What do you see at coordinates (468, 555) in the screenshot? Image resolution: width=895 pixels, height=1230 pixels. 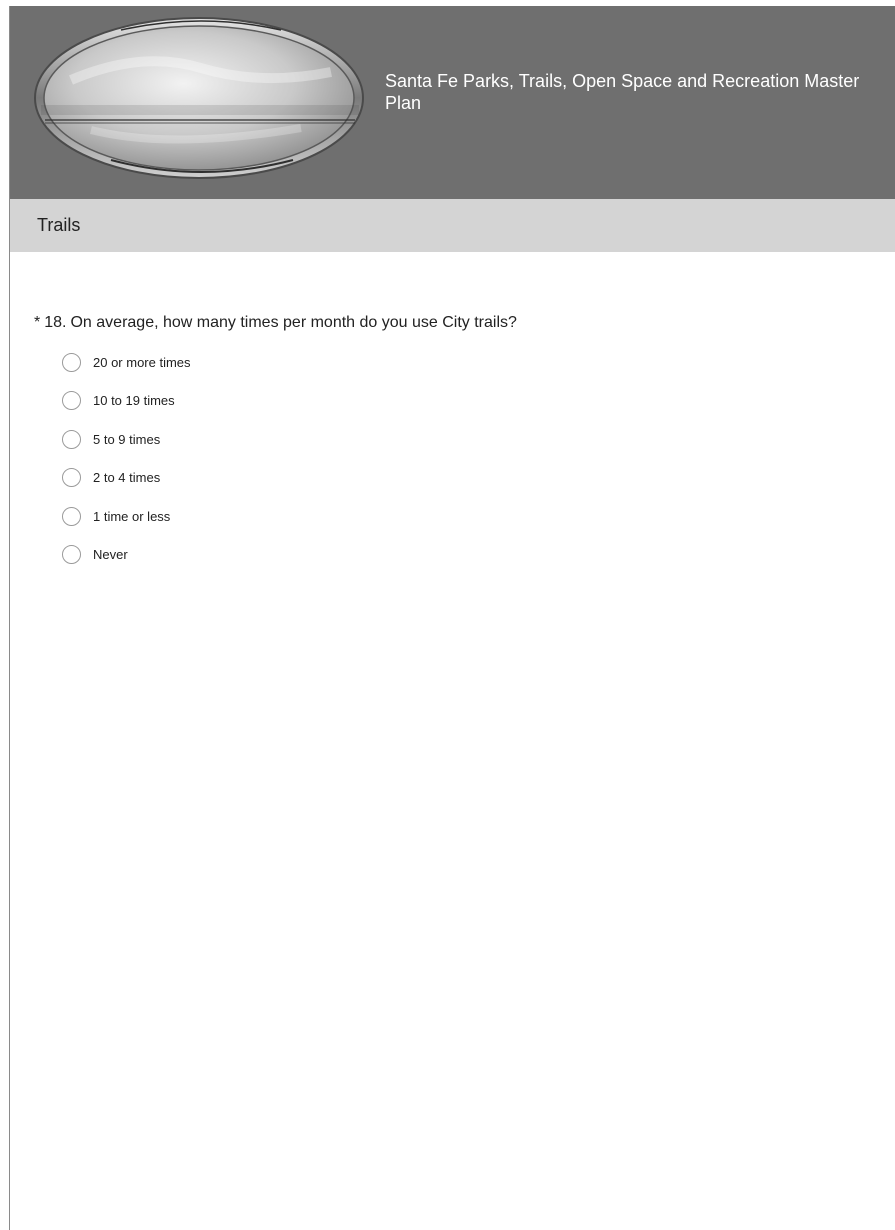 I see `answer-option: Never` at bounding box center [468, 555].